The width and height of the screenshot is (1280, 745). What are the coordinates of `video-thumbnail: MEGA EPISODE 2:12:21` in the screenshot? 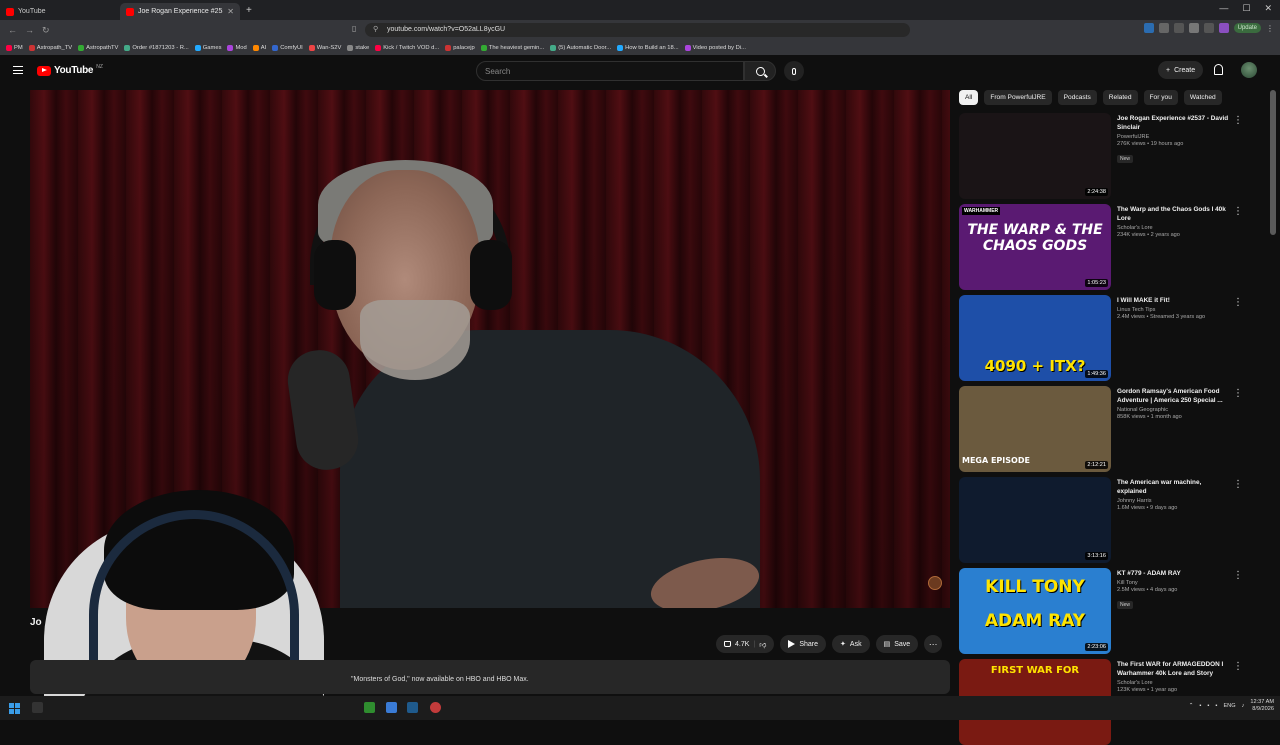 It's located at (1035, 429).